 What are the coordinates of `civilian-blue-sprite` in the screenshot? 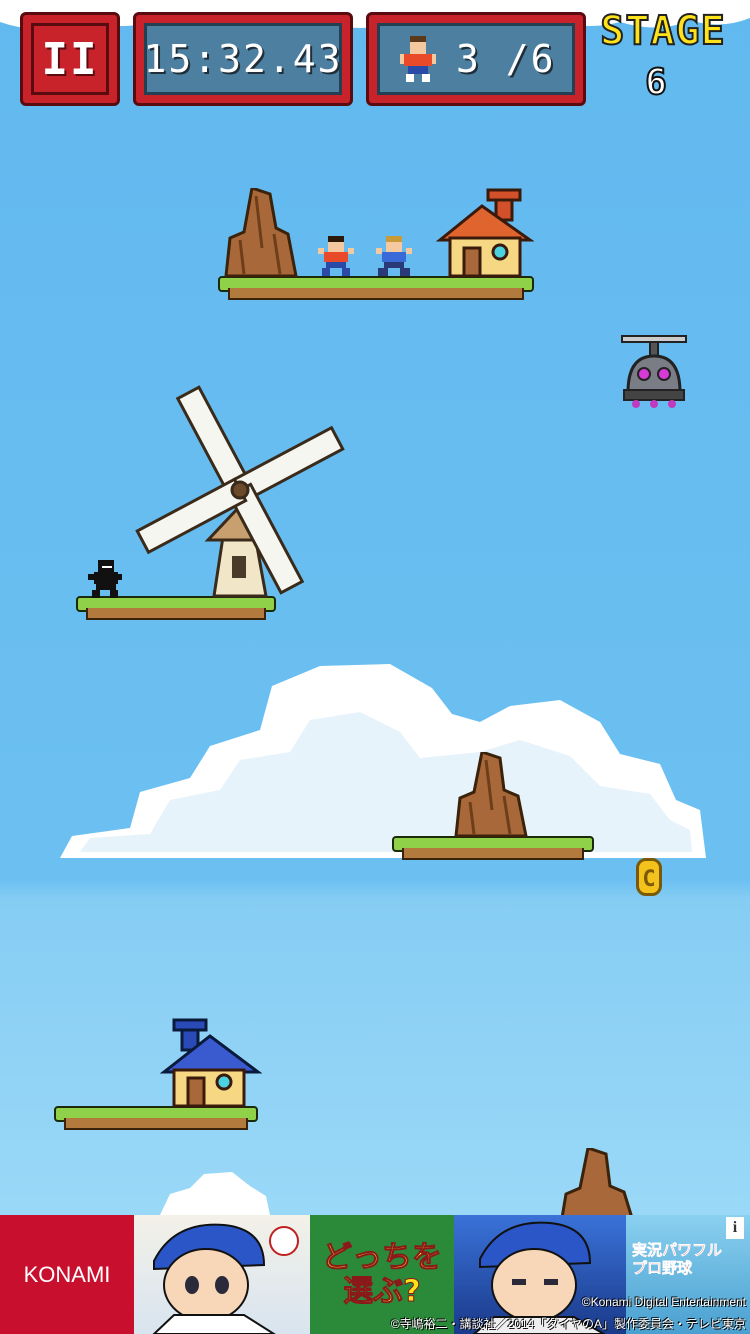 It's located at (394, 256).